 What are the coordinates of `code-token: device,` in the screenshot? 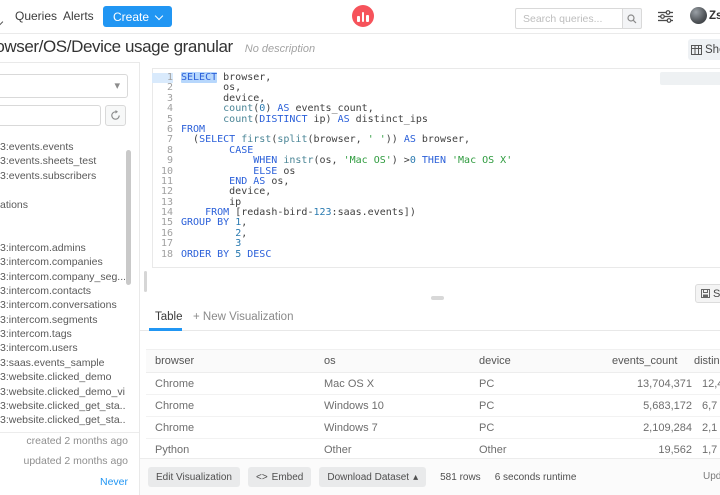 It's located at (223, 98).